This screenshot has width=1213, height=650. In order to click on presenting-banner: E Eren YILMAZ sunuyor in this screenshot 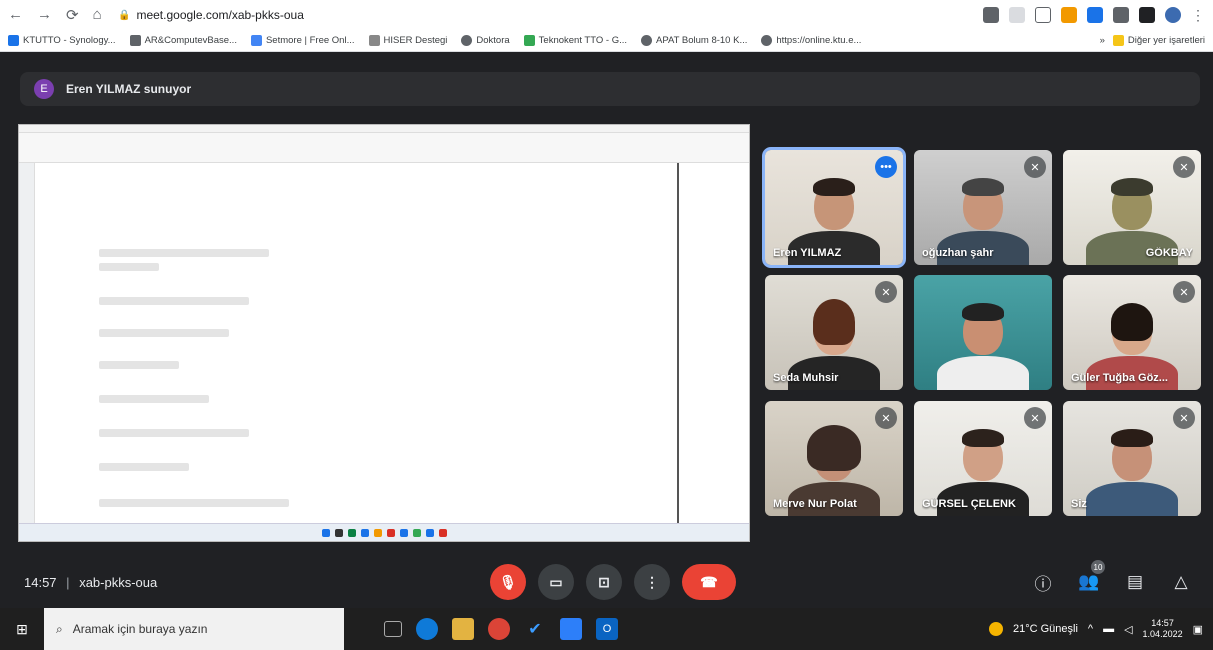, I will do `click(610, 89)`.